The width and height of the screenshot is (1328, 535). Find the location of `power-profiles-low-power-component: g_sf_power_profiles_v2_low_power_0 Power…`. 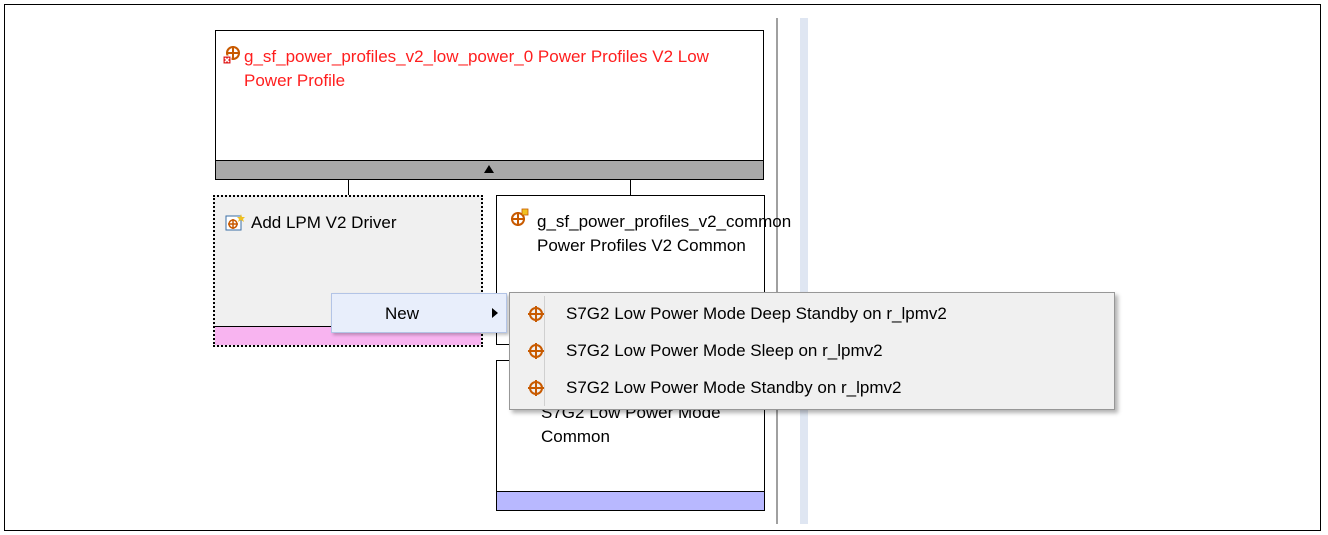

power-profiles-low-power-component: g_sf_power_profiles_v2_low_power_0 Power… is located at coordinates (489, 105).